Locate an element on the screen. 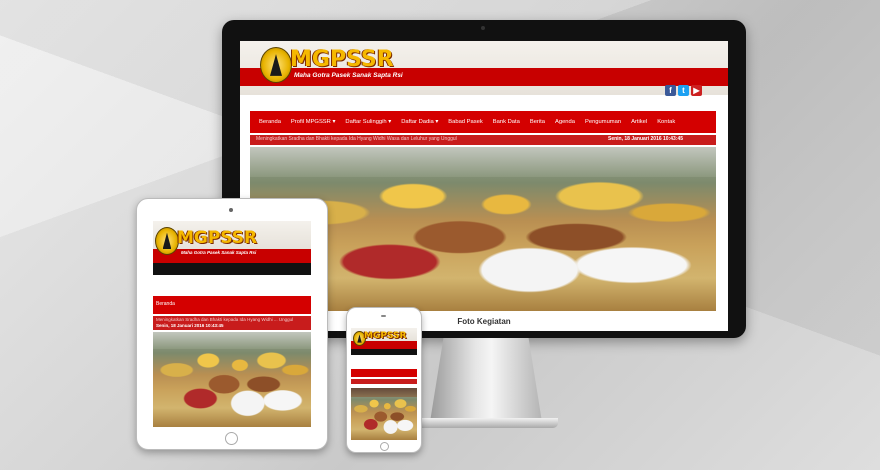 This screenshot has width=880, height=470. phone-screen: MGPSSR is located at coordinates (384, 384).